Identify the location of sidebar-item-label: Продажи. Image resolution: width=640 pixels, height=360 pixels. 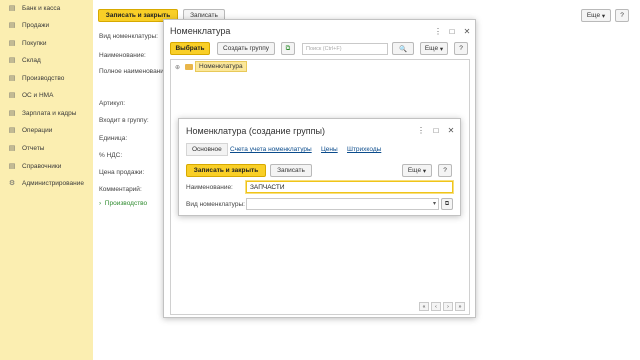
(36, 25).